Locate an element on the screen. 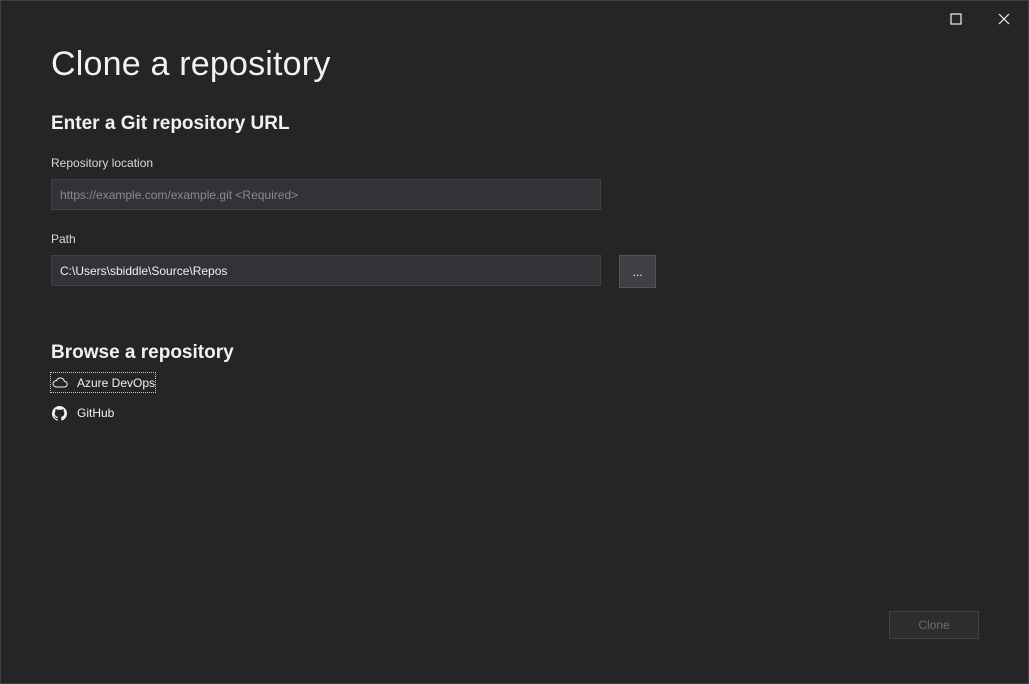  close-icon is located at coordinates (1004, 19).